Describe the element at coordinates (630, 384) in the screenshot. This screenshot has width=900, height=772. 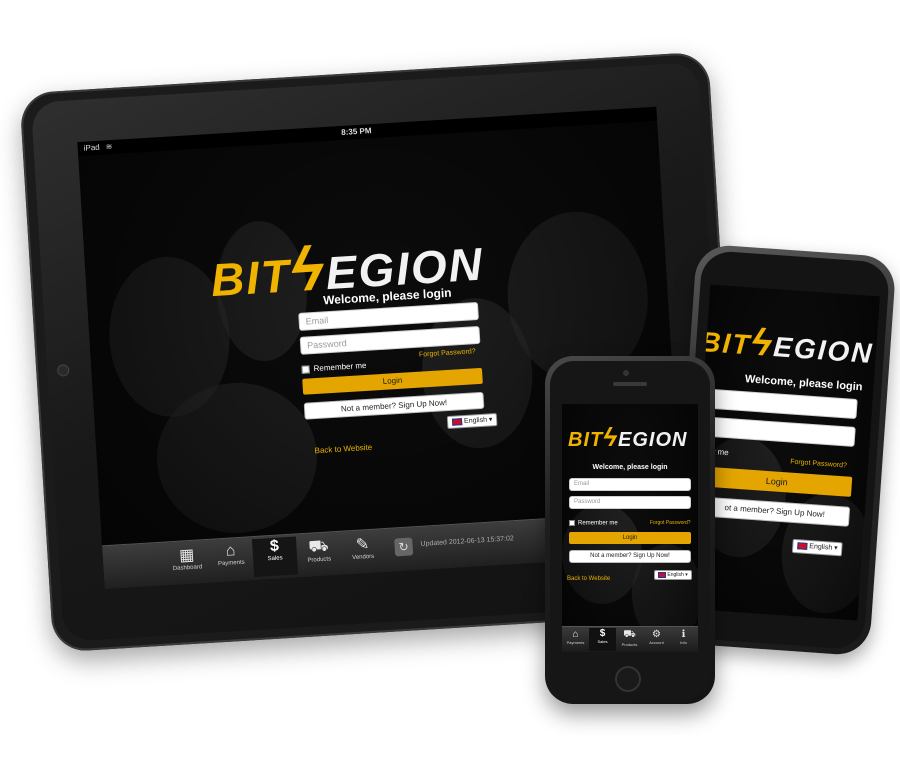
I see `iphone-speaker` at that location.